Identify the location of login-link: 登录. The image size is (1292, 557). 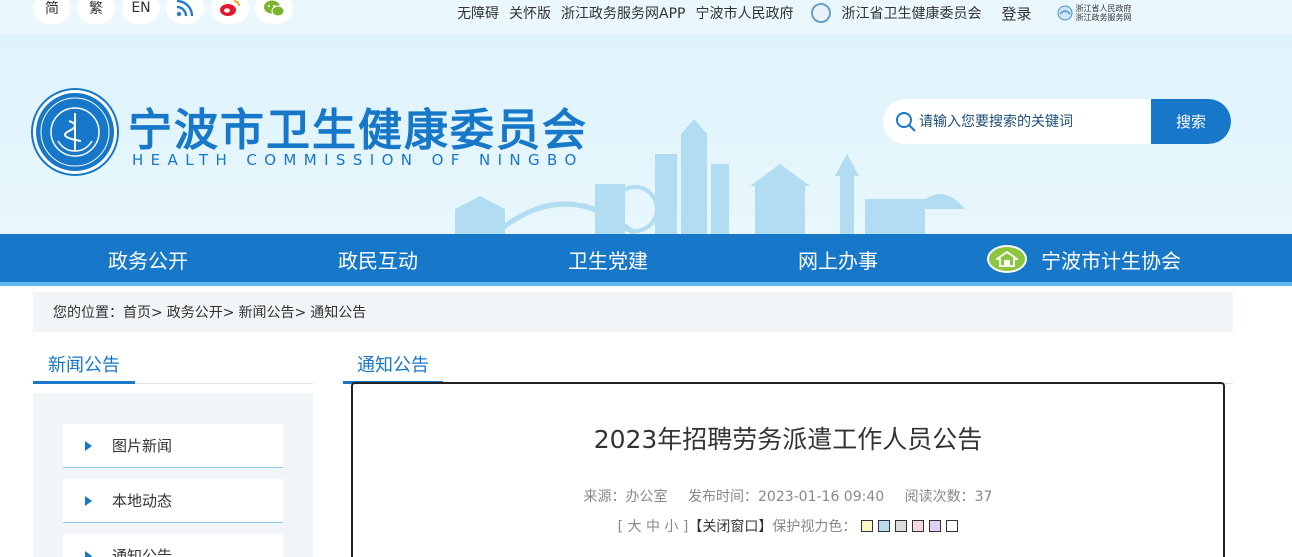
(1016, 13).